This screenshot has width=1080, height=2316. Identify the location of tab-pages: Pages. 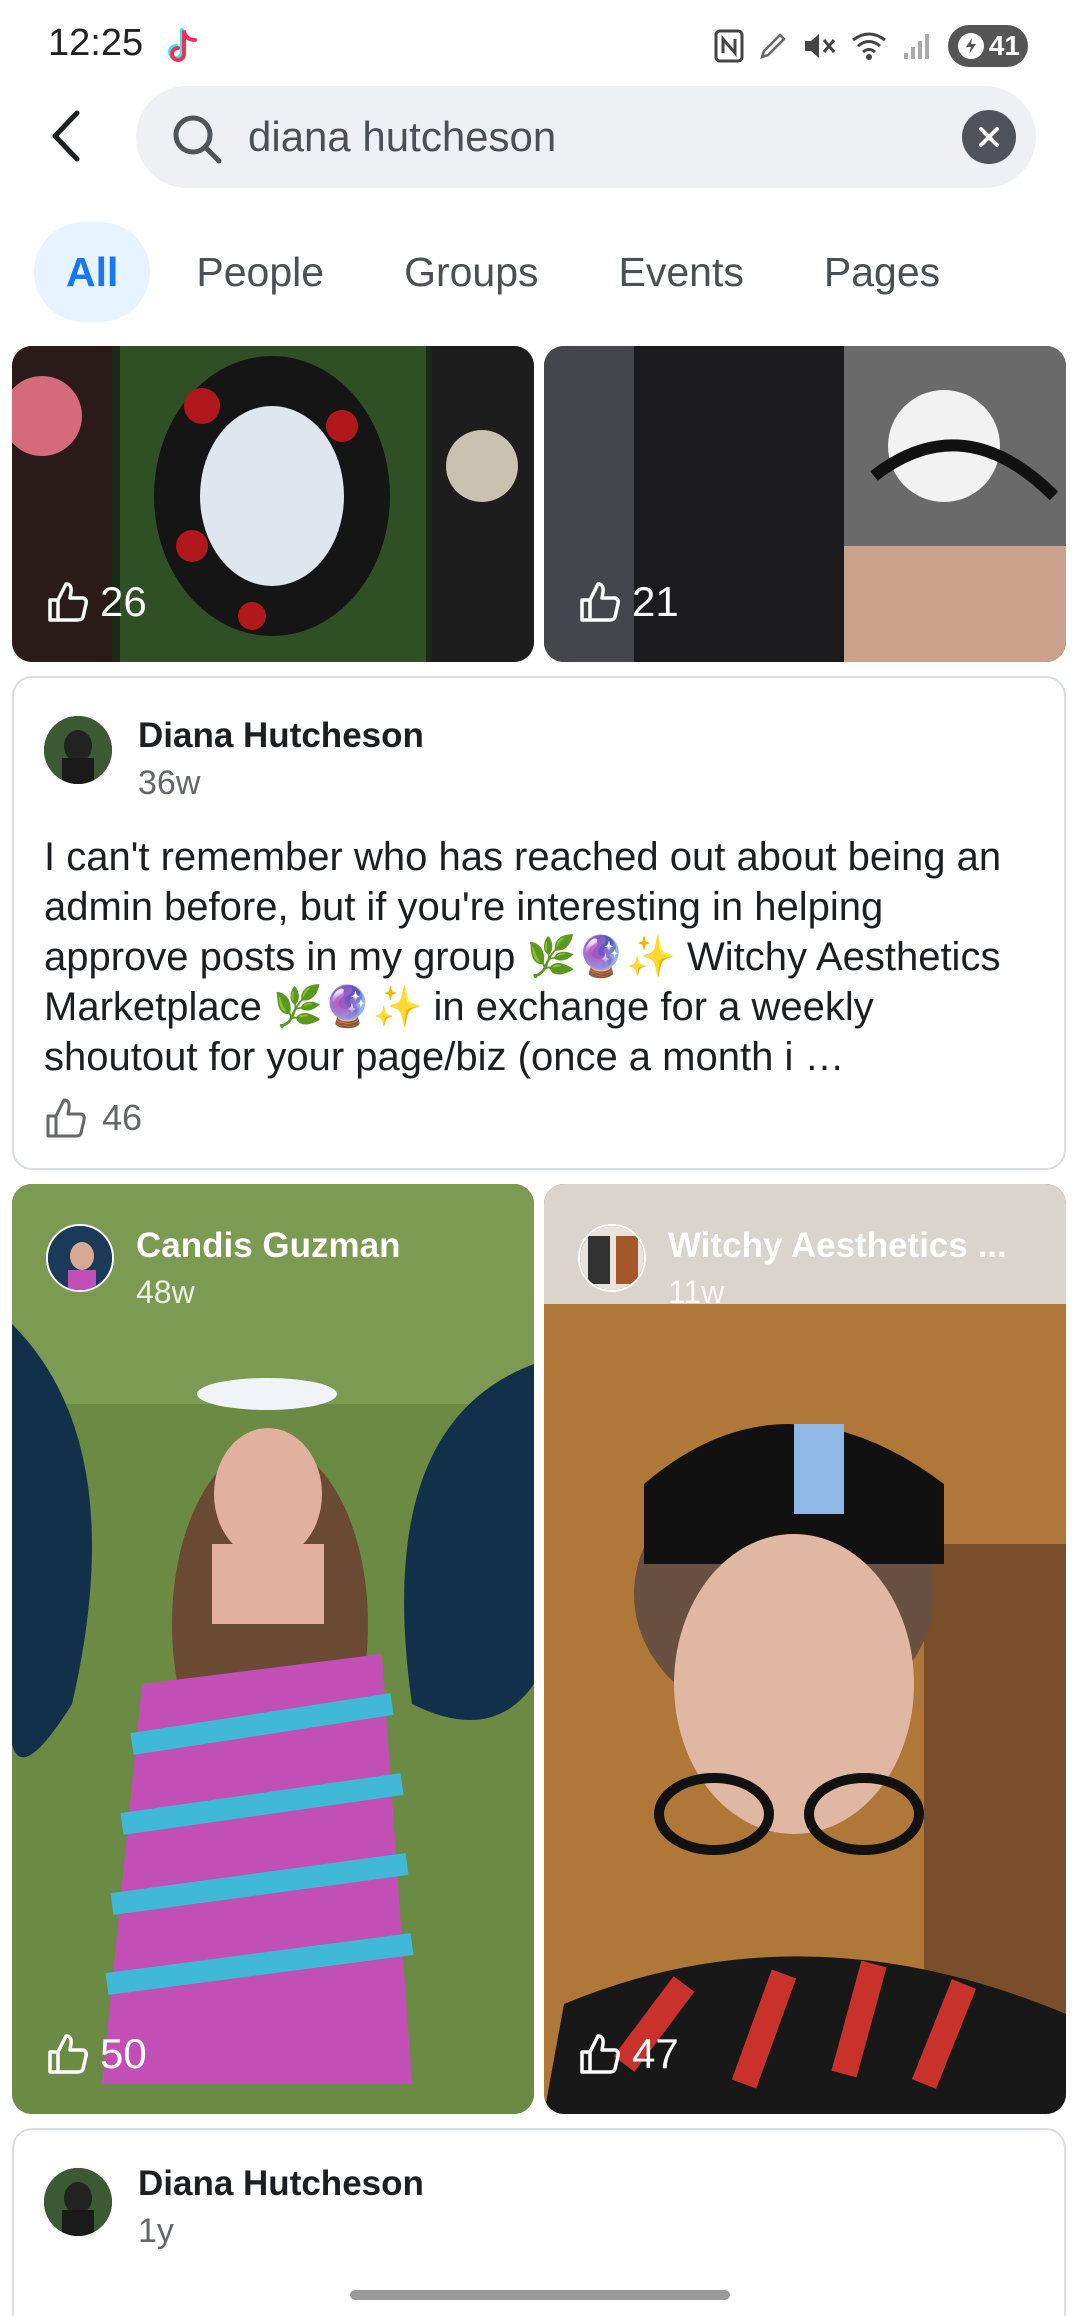
(882, 272).